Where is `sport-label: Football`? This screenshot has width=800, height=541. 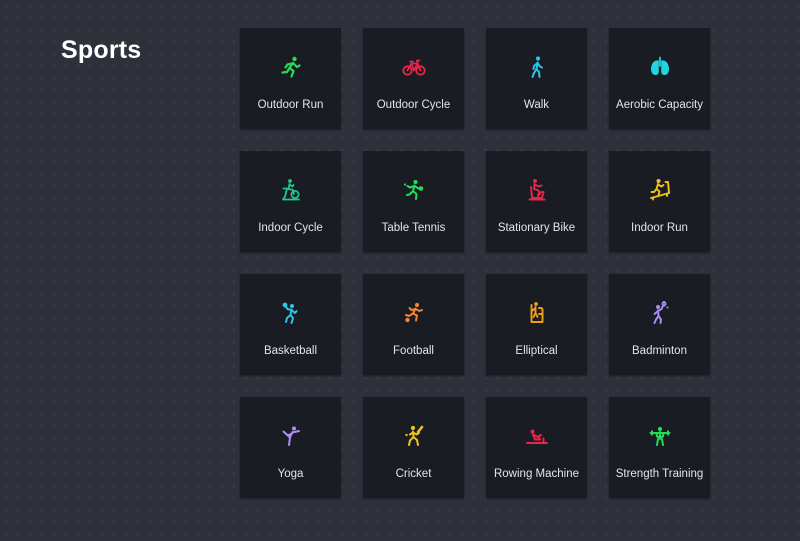
sport-label: Football is located at coordinates (413, 351).